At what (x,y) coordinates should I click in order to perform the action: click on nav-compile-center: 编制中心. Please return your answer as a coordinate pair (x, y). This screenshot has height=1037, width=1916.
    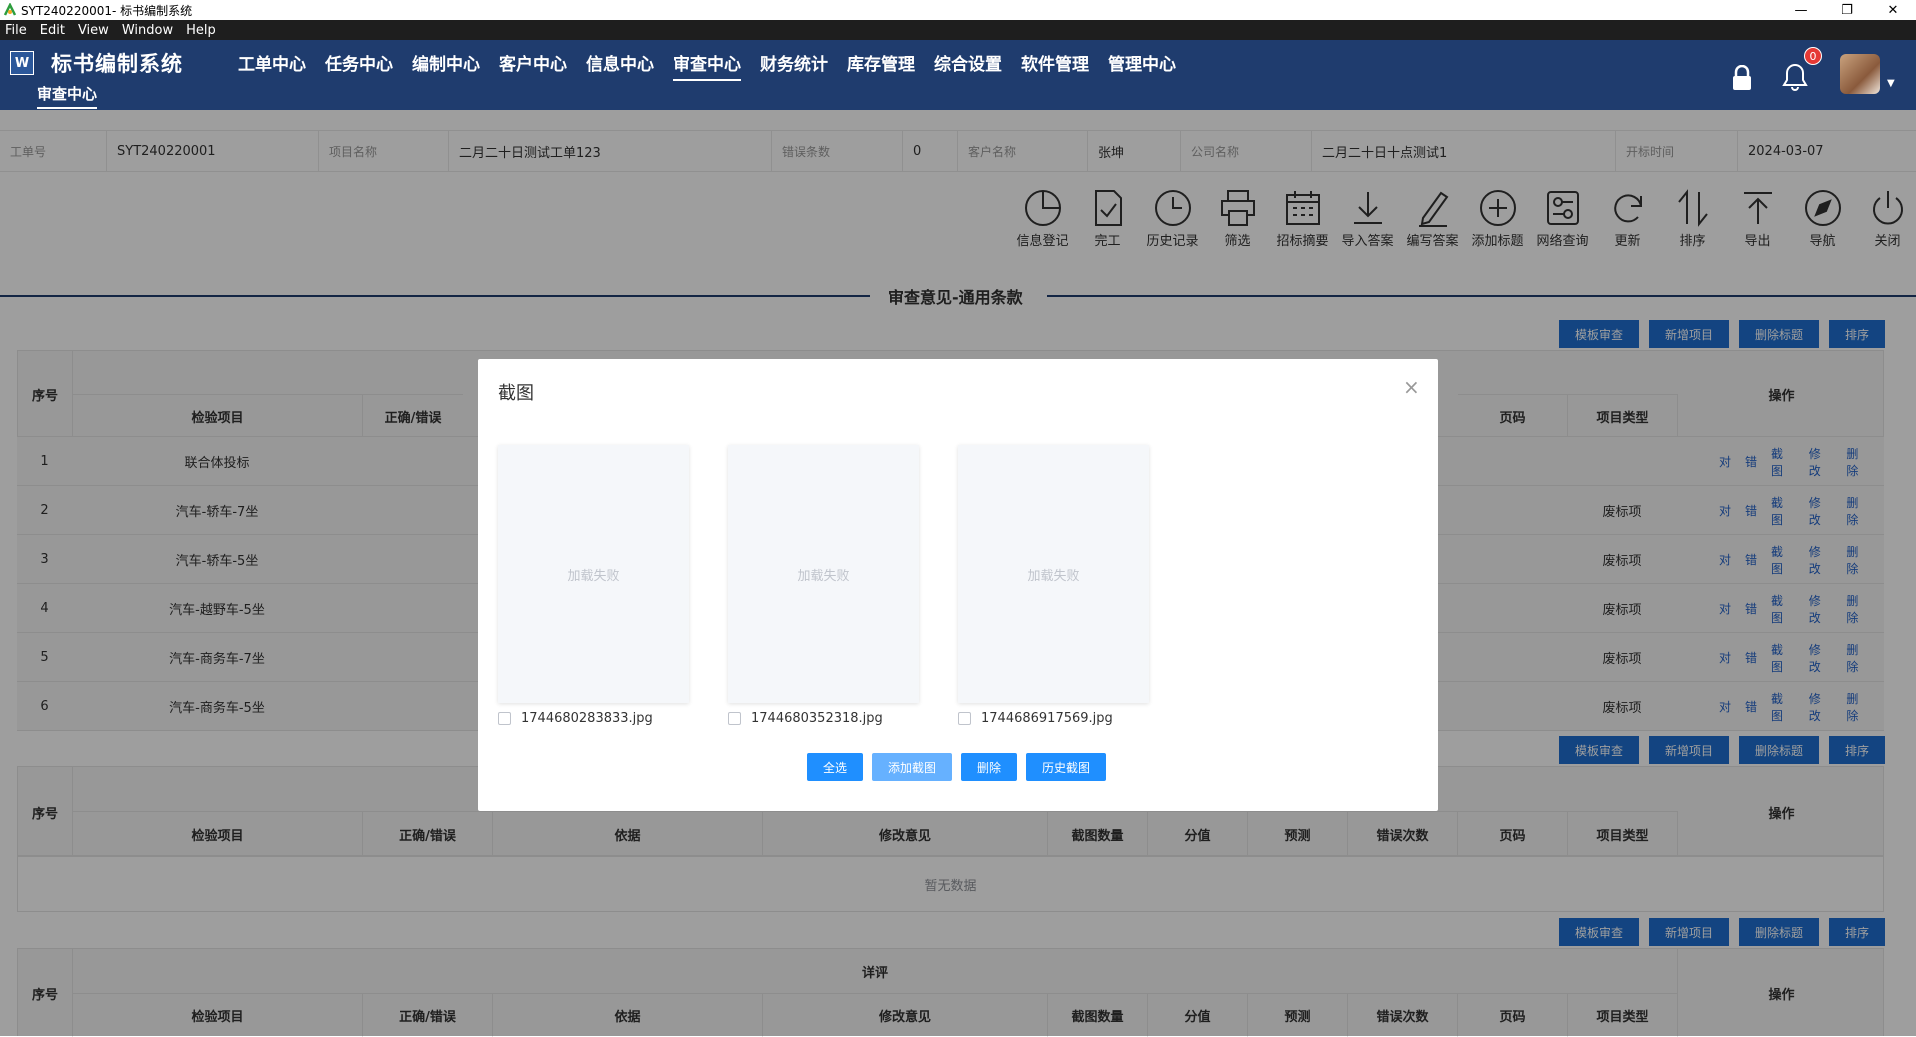
    Looking at the image, I should click on (446, 65).